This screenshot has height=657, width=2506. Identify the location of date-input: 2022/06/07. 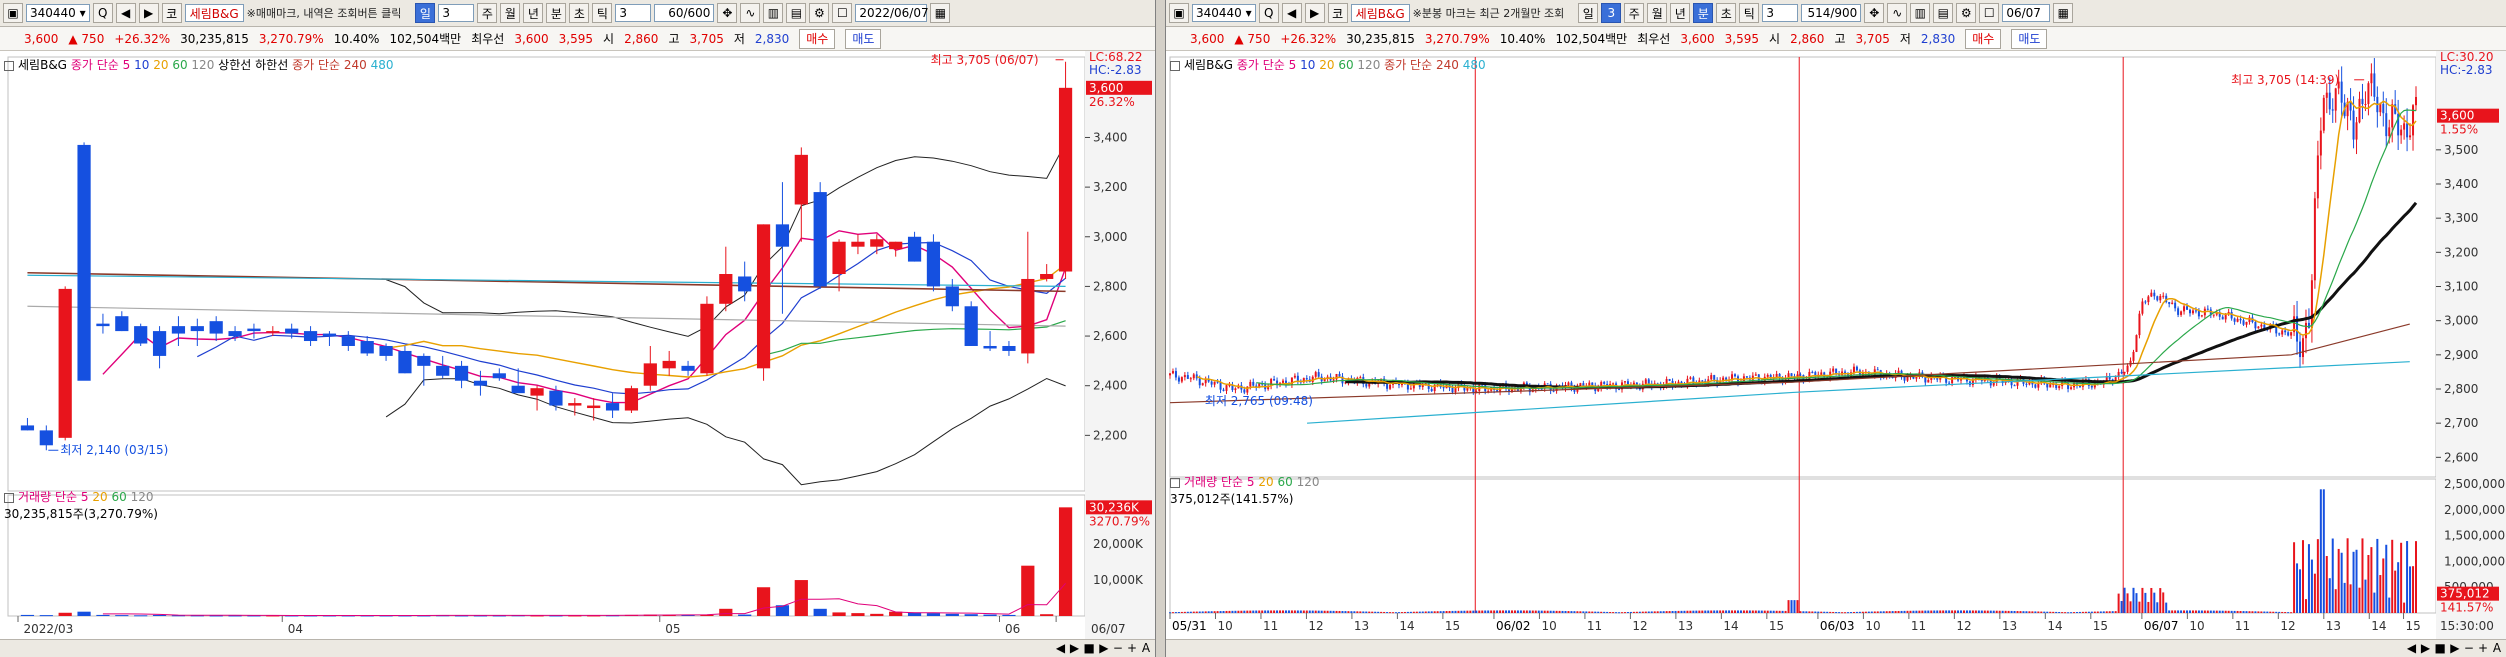
(892, 13).